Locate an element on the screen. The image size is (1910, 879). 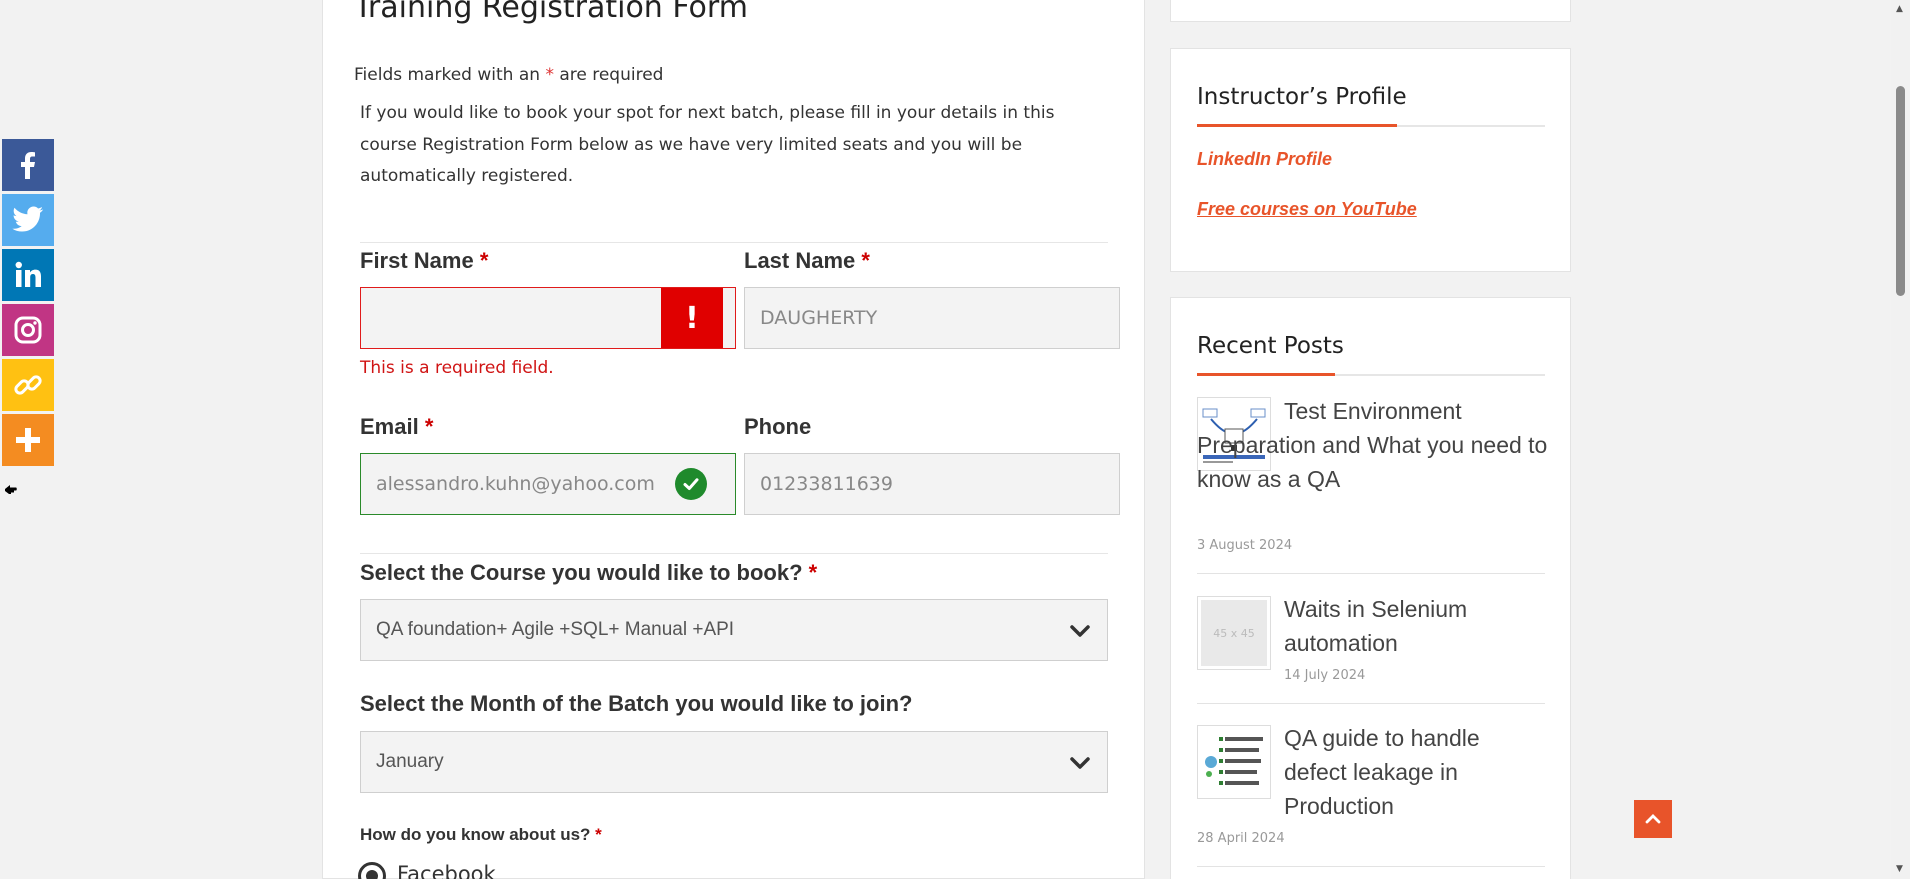
facebook-share-button is located at coordinates (28, 165).